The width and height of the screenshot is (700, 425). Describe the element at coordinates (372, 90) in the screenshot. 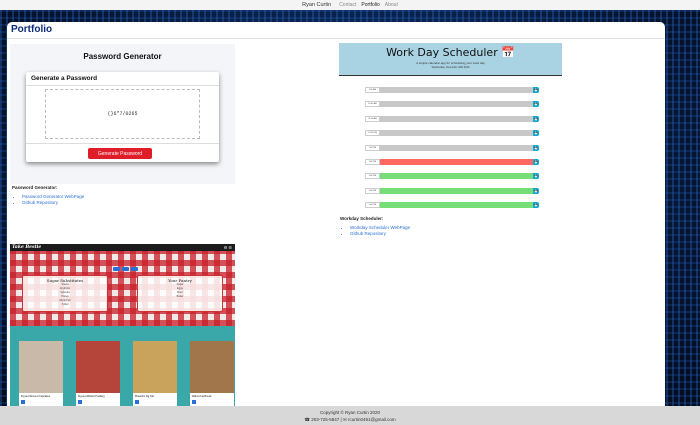

I see `hour-label: 9:00 AM` at that location.